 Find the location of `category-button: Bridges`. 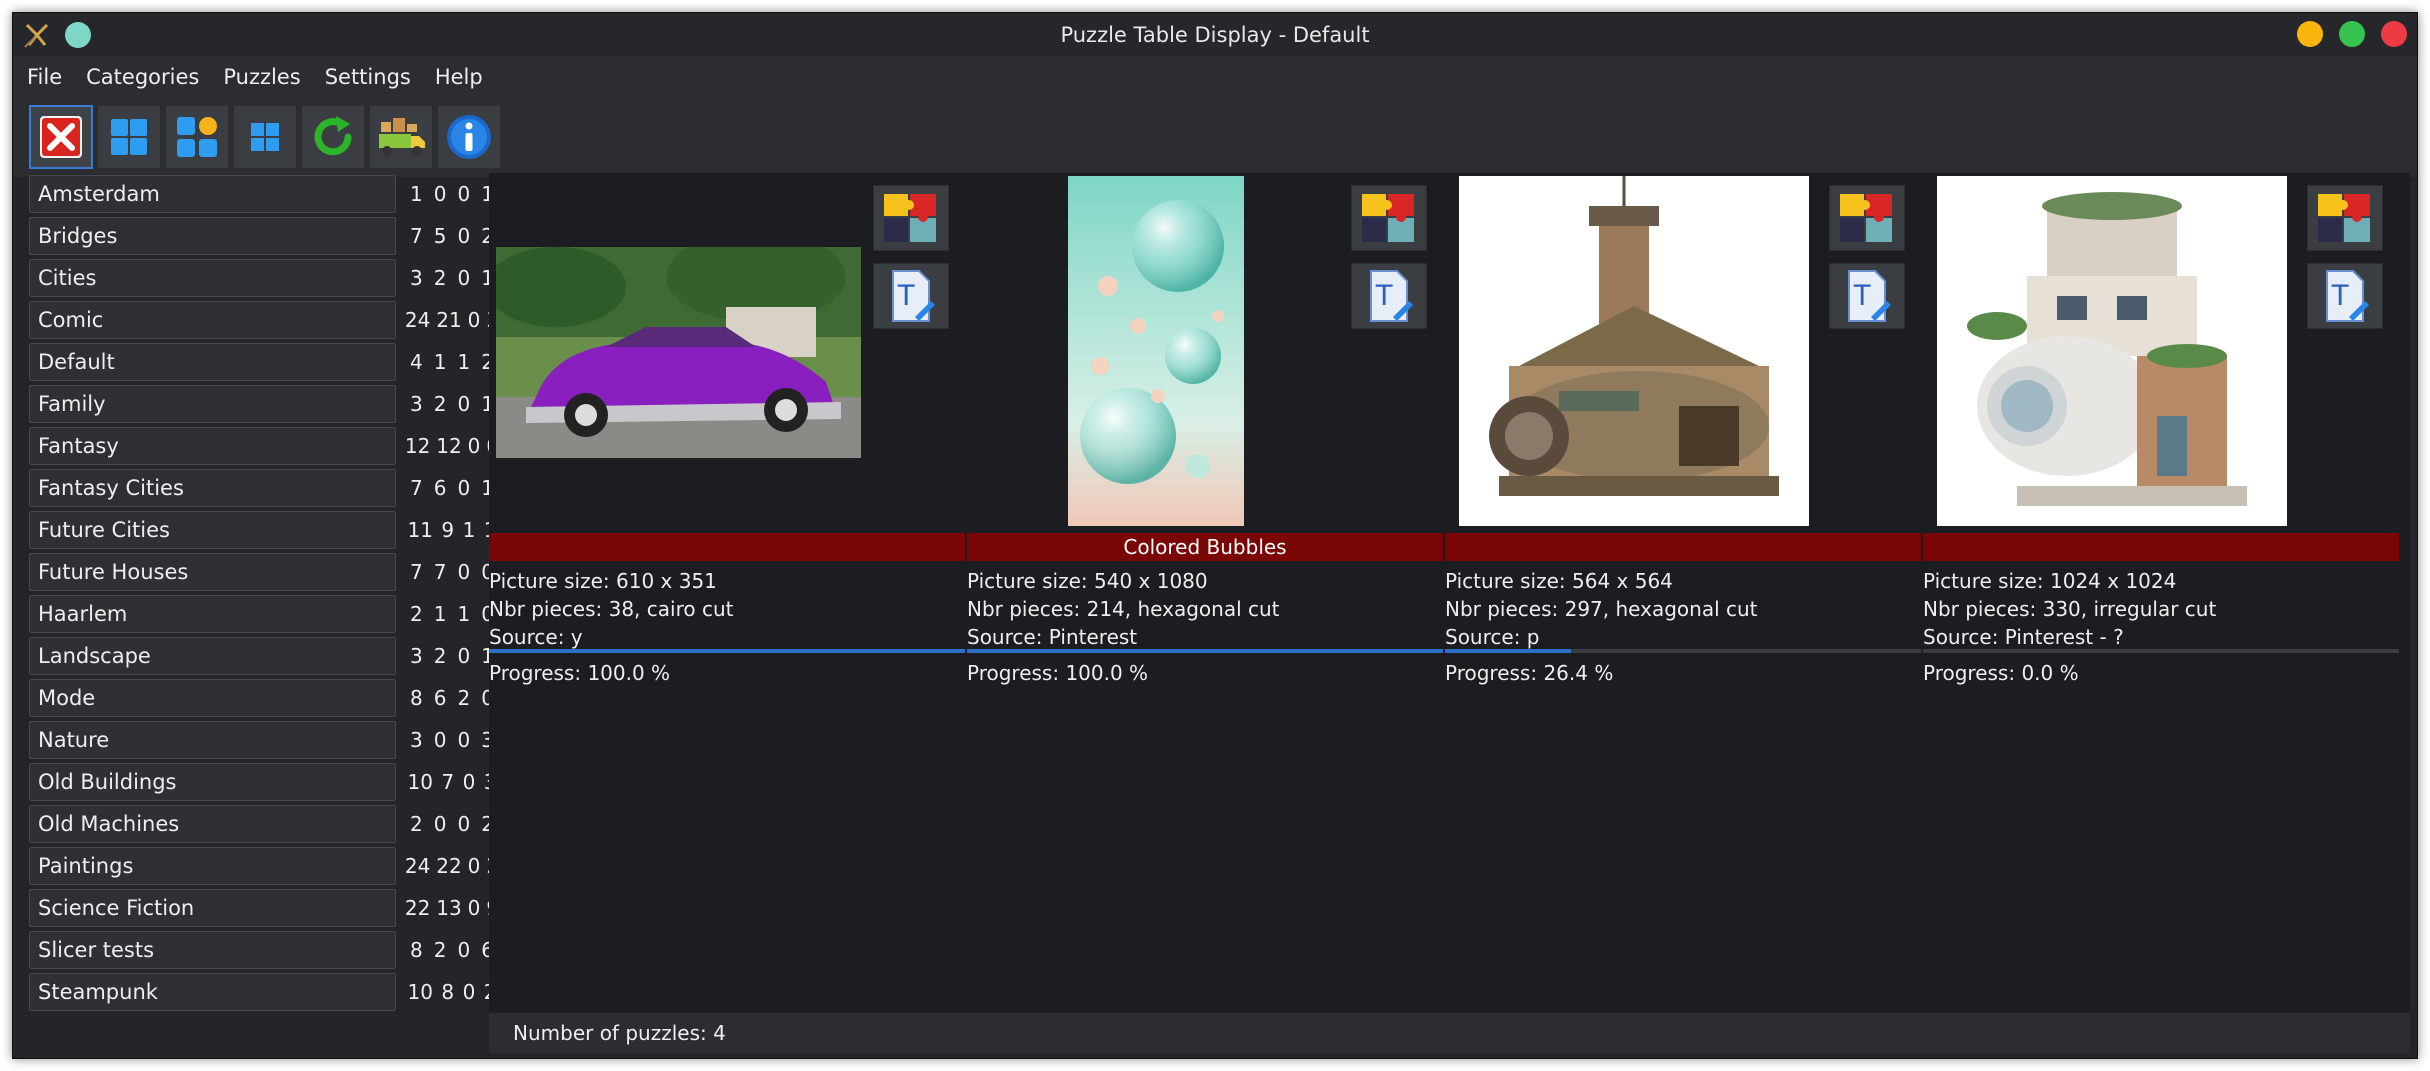

category-button: Bridges is located at coordinates (212, 236).